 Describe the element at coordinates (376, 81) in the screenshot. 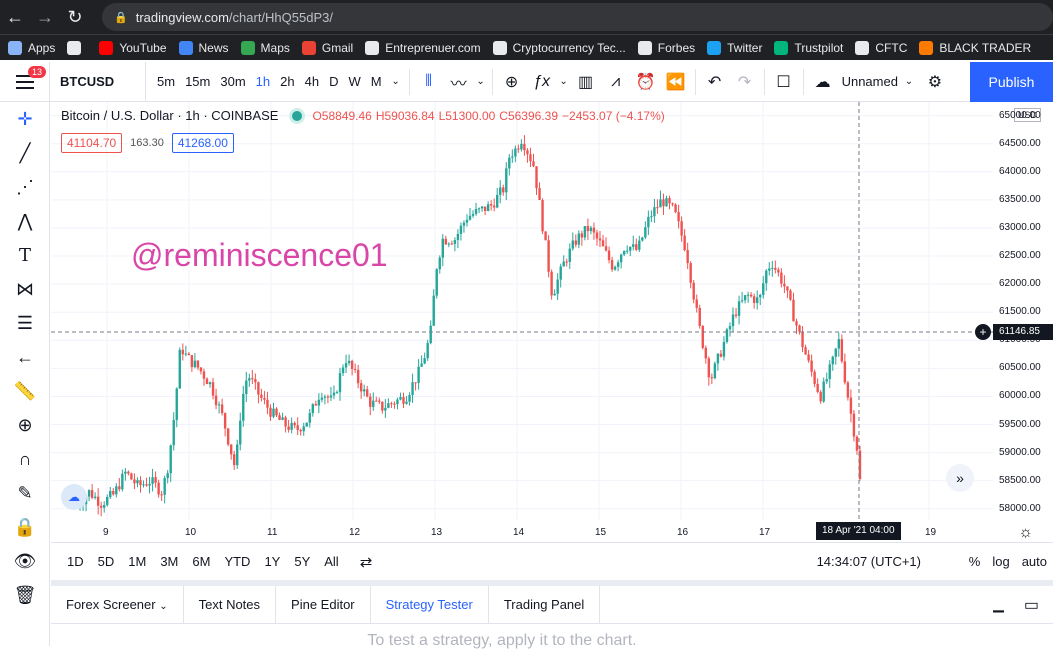

I see `timeframe-M: M` at that location.